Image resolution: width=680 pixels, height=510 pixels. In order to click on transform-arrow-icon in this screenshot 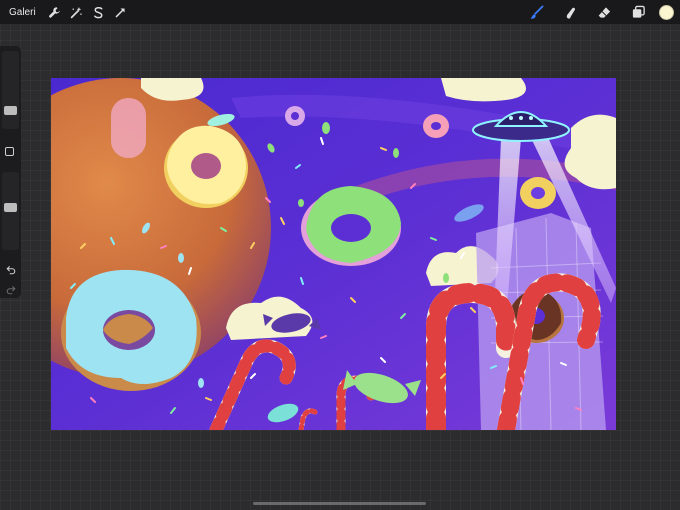, I will do `click(121, 12)`.